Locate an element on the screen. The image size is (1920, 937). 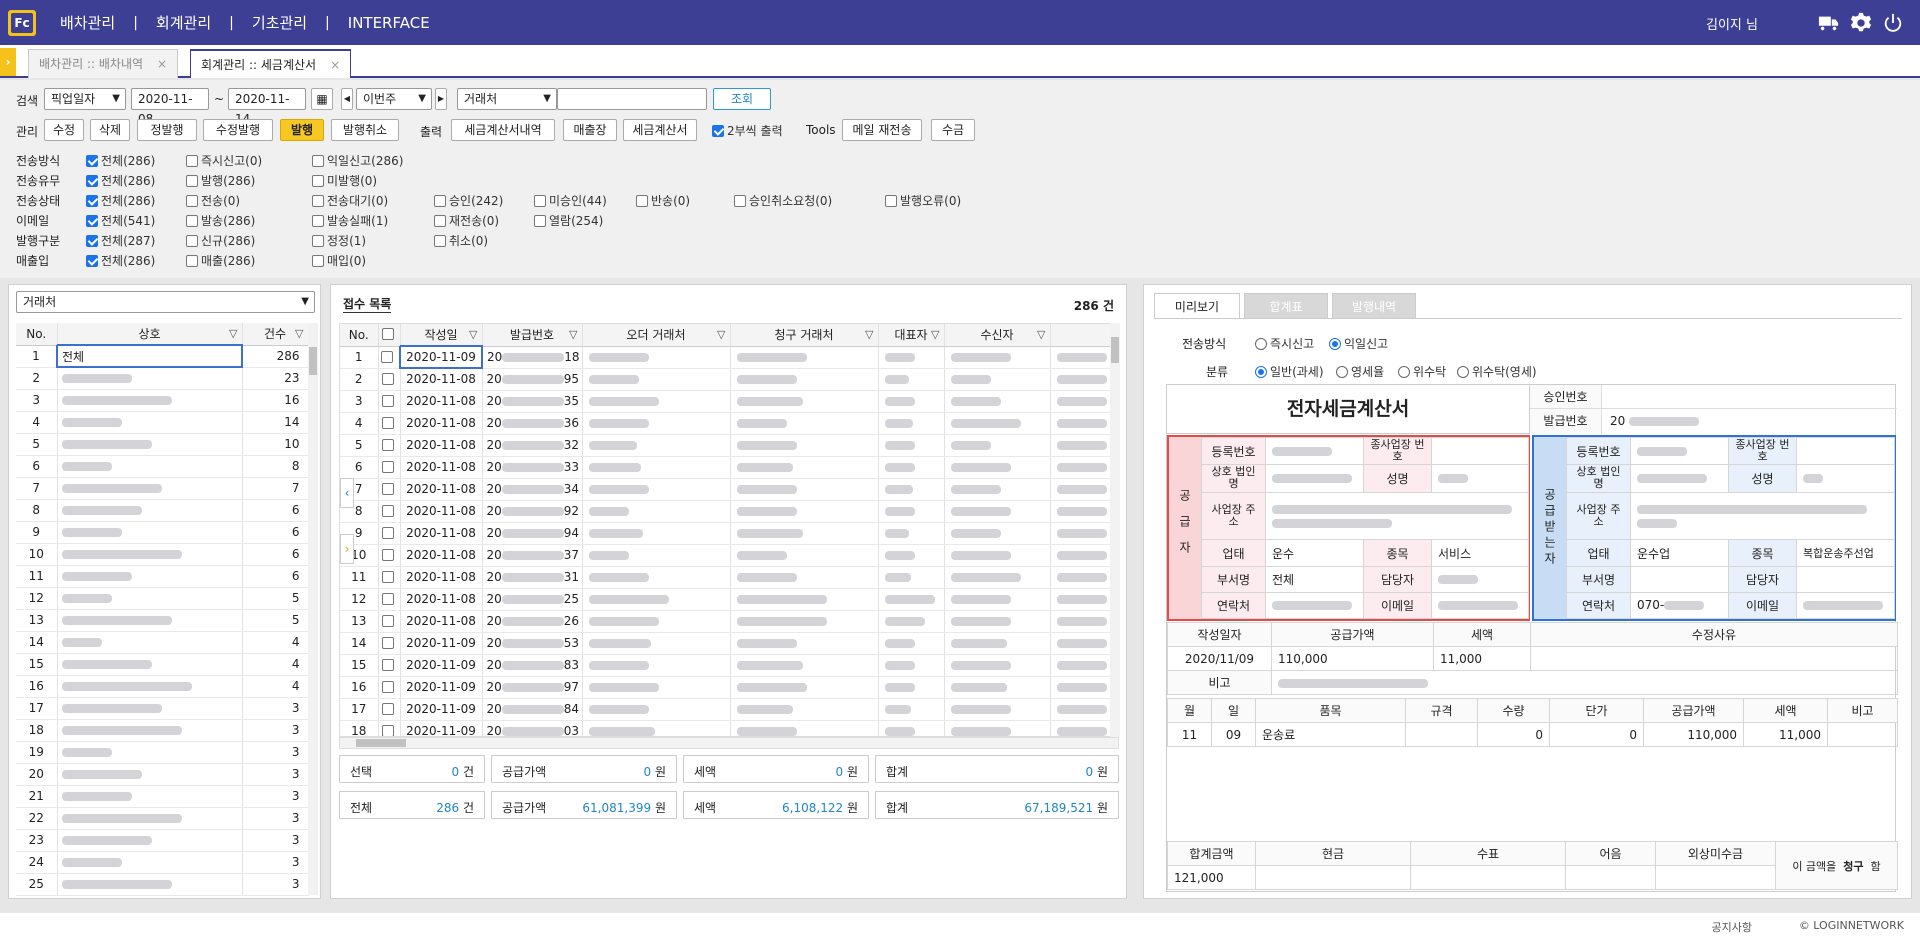
table-row: 13 2020-11-08 20 26 is located at coordinates (729, 621).